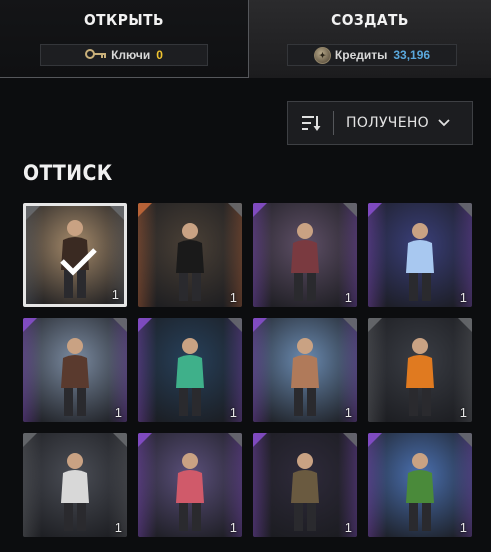  I want to click on section-title: ОТТИСК, so click(68, 173).